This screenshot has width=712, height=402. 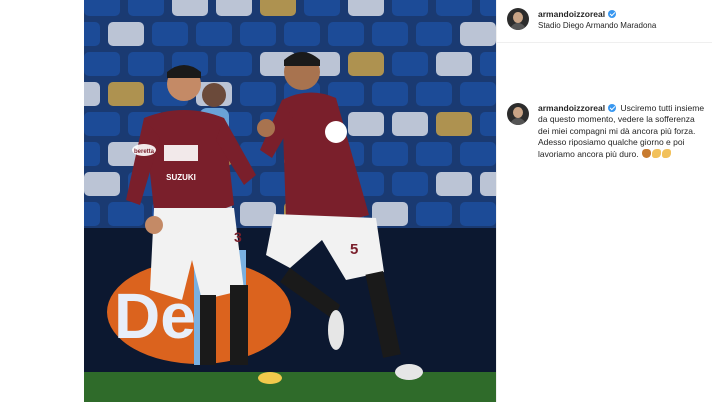 I want to click on sleeve-patch-text: beretta, so click(x=144, y=152).